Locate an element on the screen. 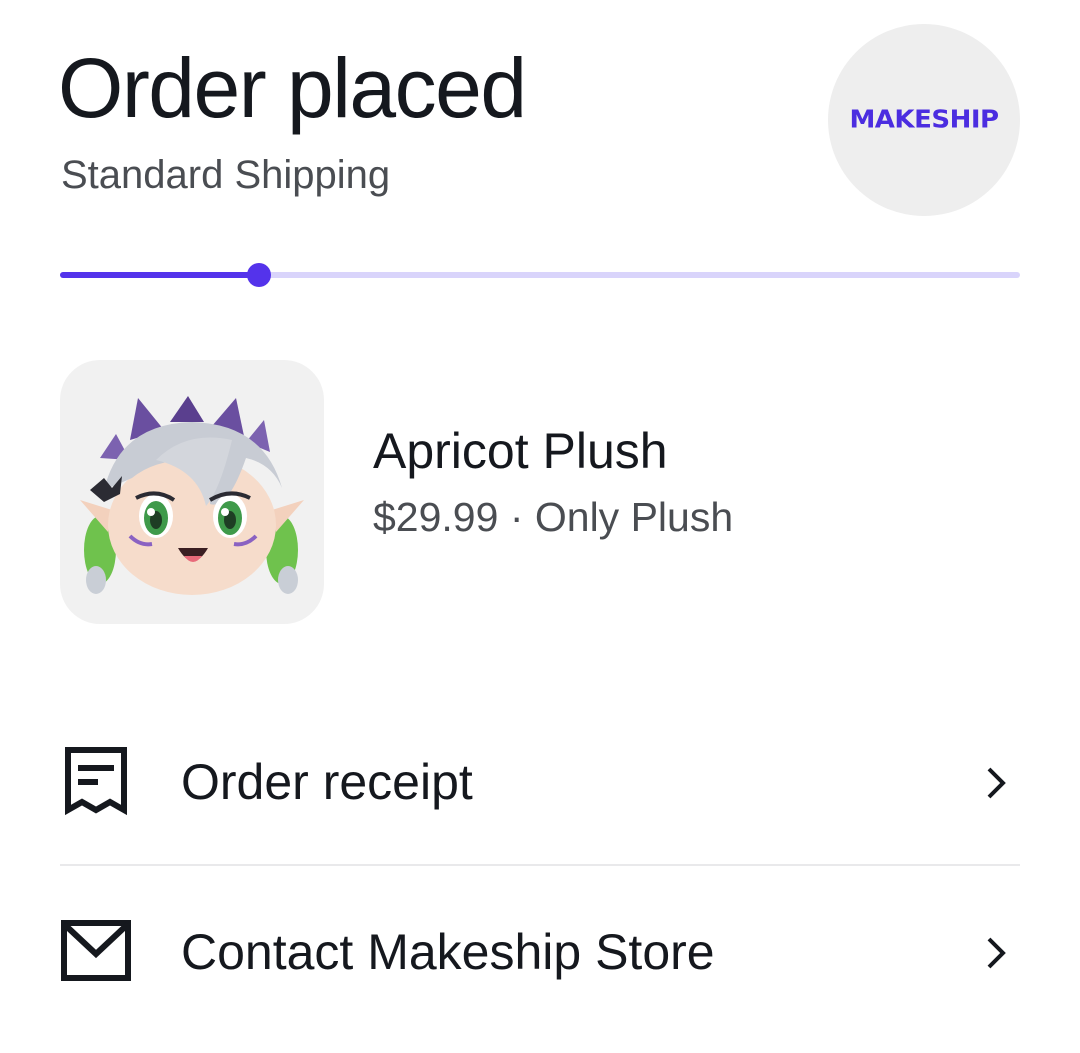 The image size is (1080, 1053). contact-store-label: Contact Makeship Store is located at coordinates (448, 952).